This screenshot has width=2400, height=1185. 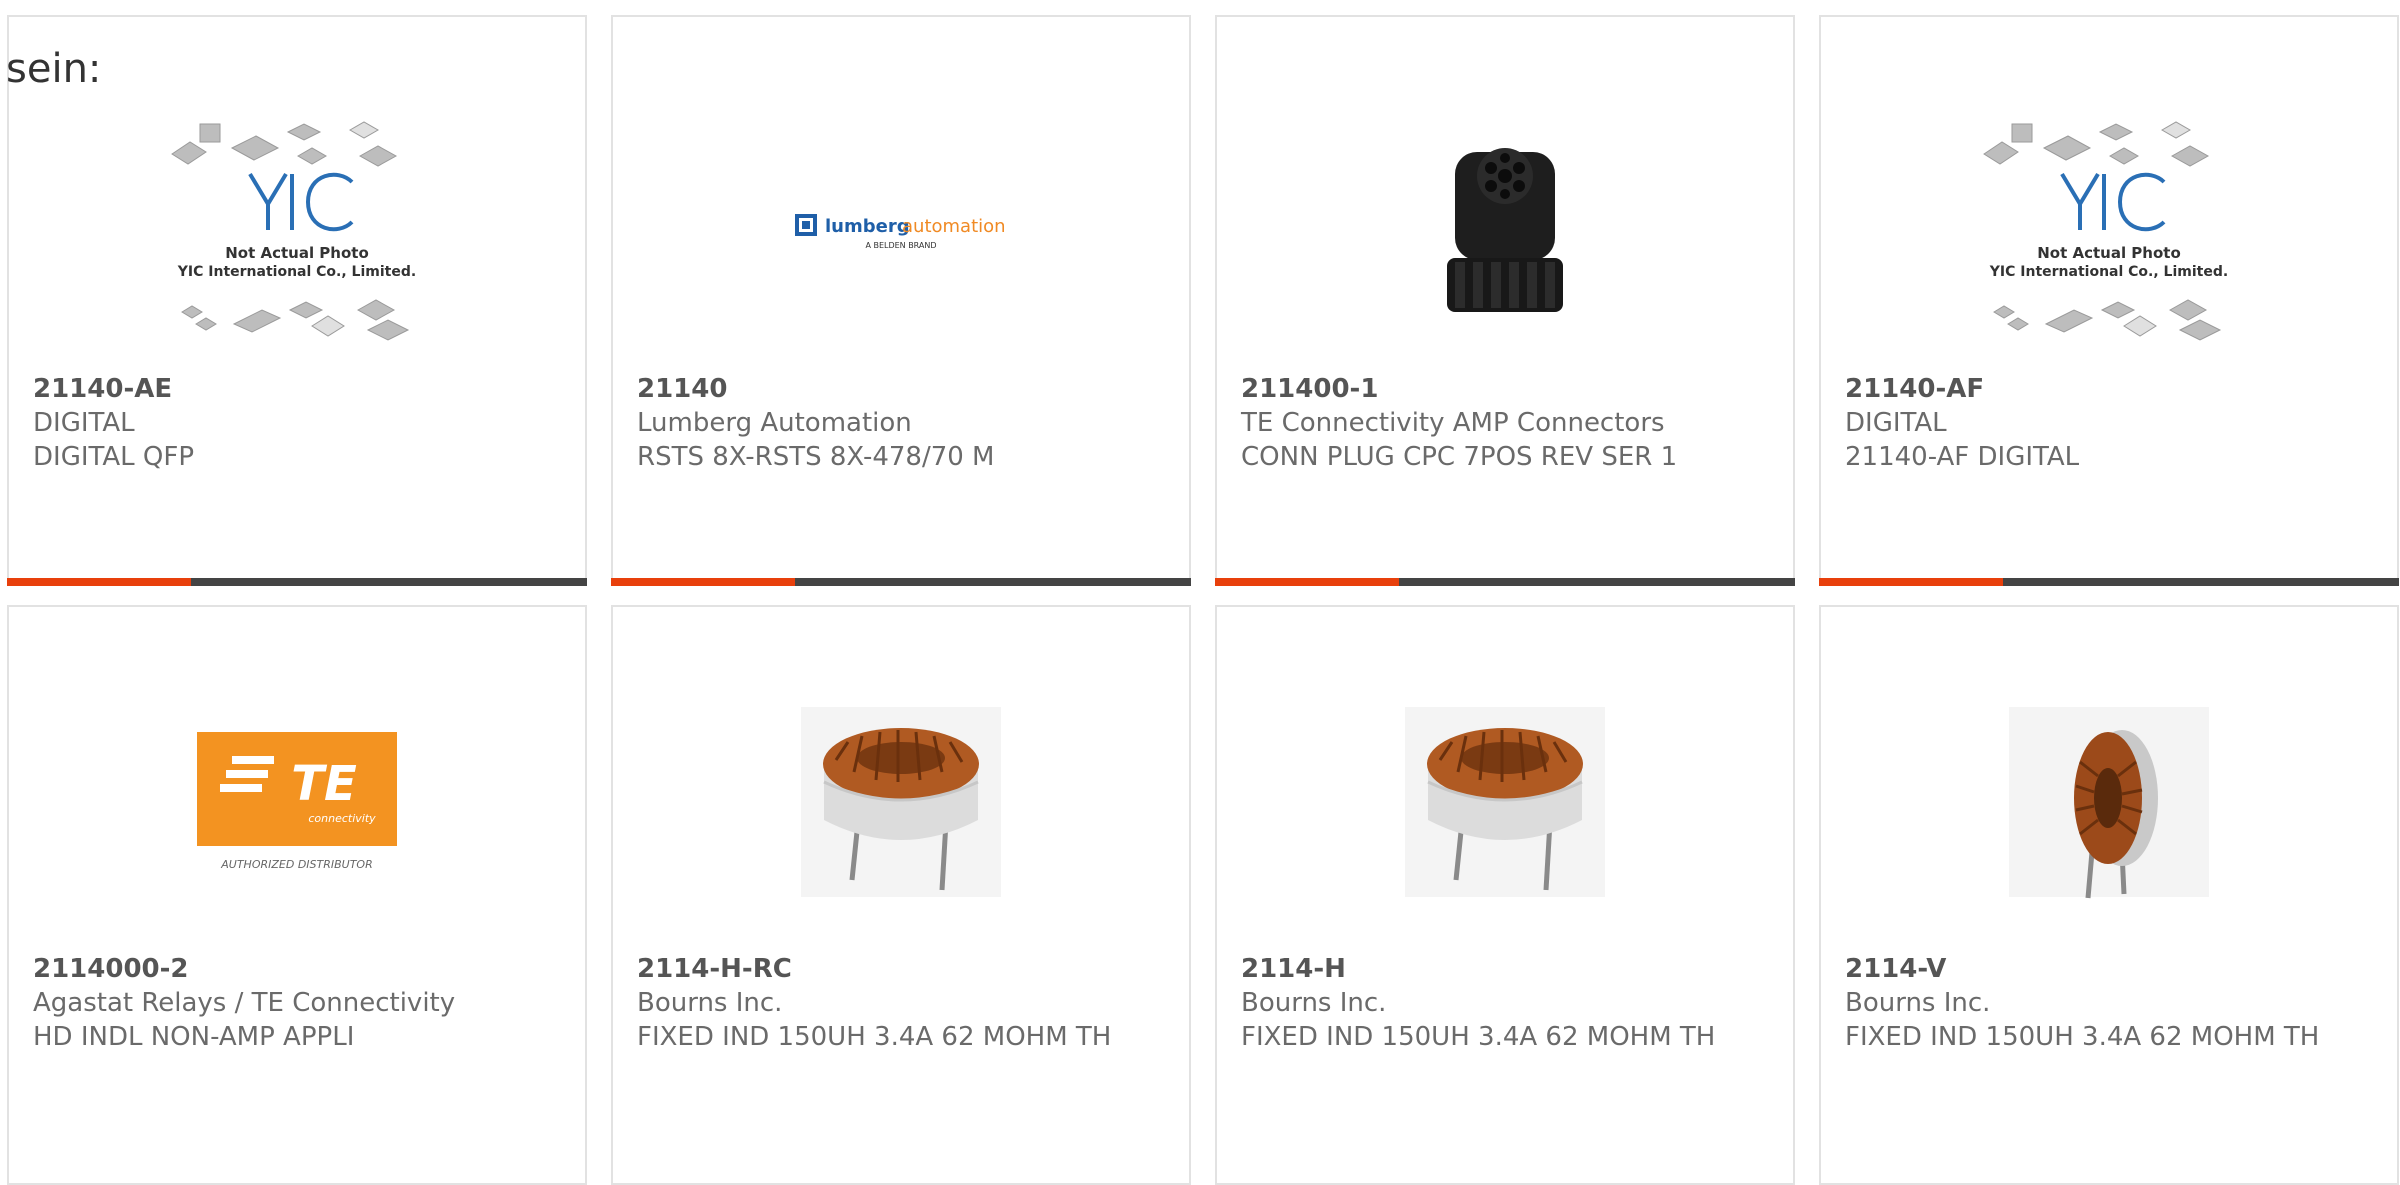 What do you see at coordinates (342, 818) in the screenshot?
I see `te-connectivity-text: connectivity` at bounding box center [342, 818].